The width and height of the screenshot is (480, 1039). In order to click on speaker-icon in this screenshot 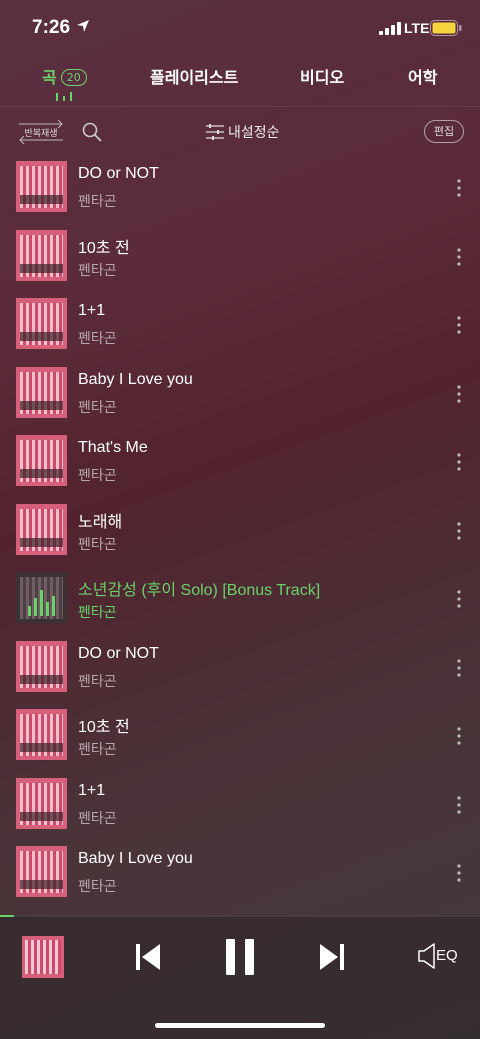, I will do `click(426, 956)`.